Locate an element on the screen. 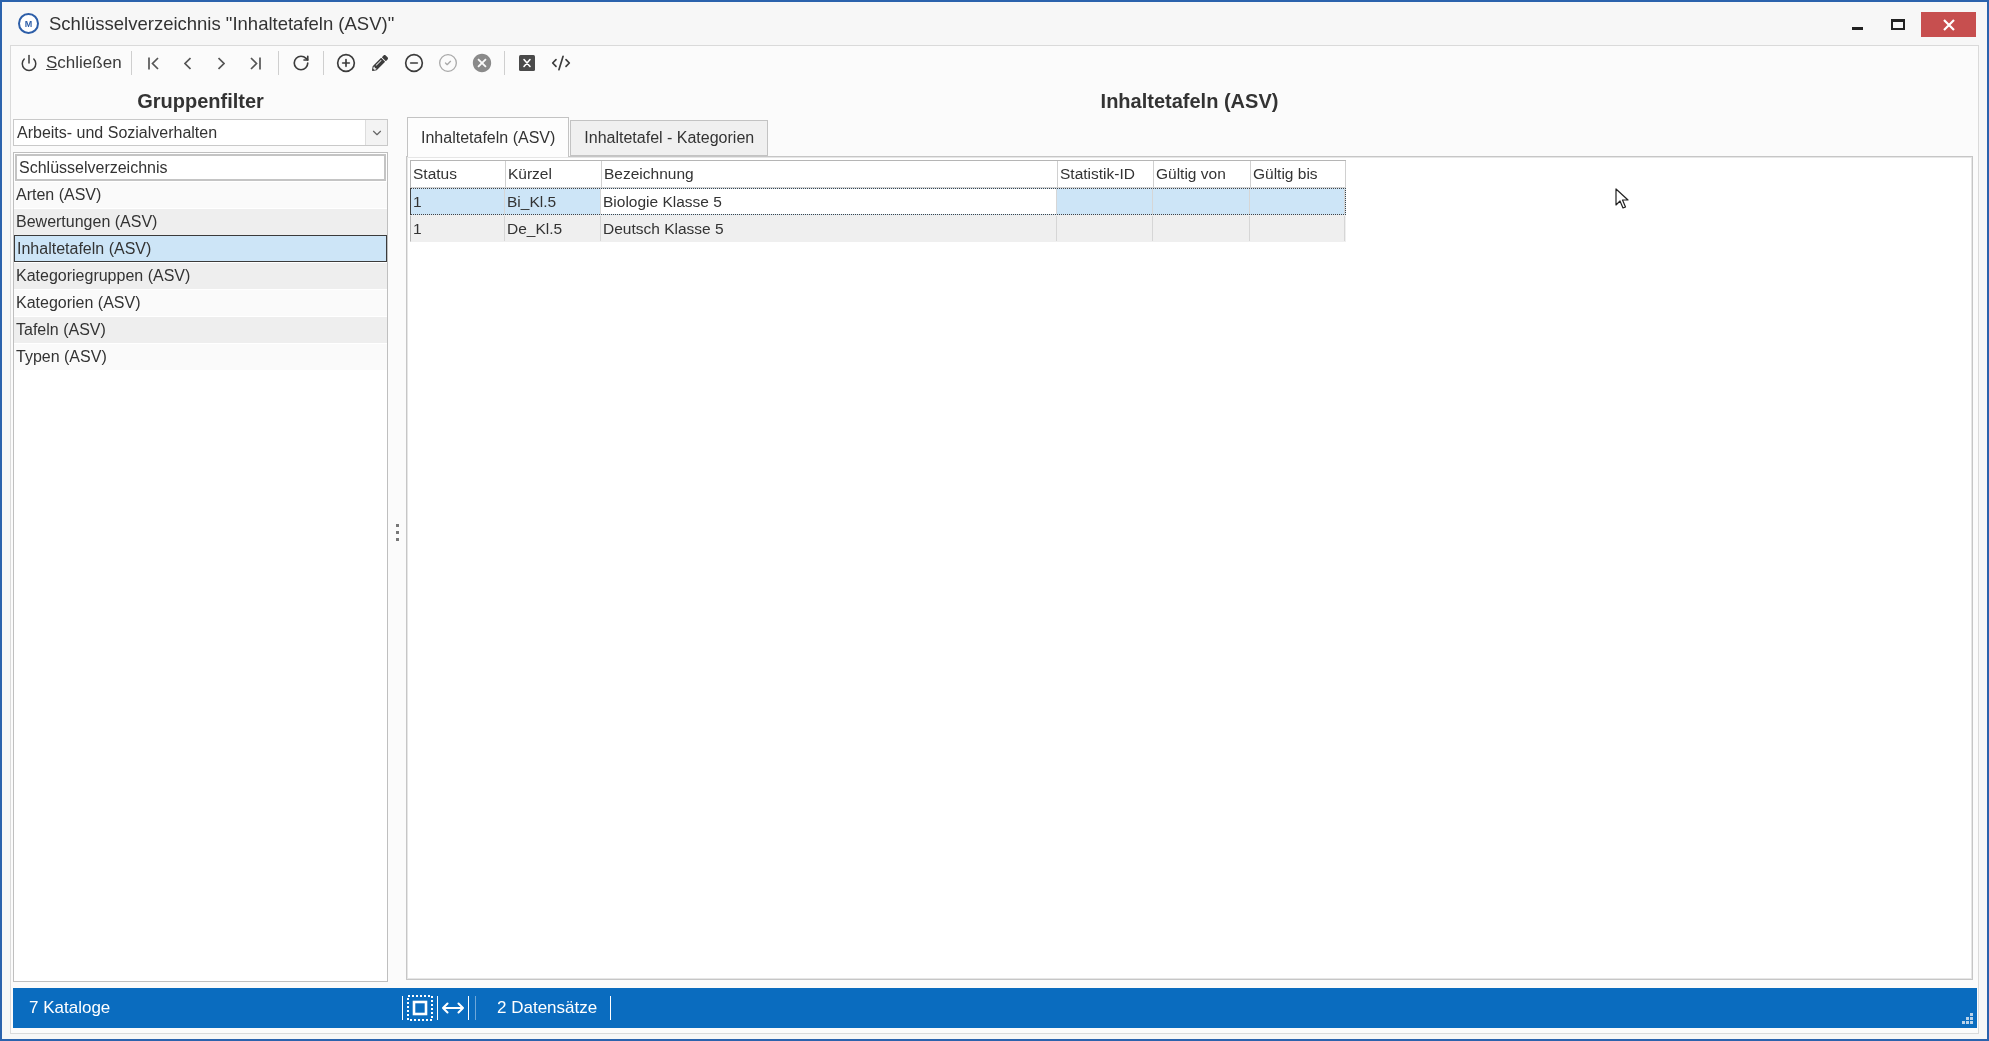  panel-title: Inhaltetafeln (ASV) is located at coordinates (1189, 101).